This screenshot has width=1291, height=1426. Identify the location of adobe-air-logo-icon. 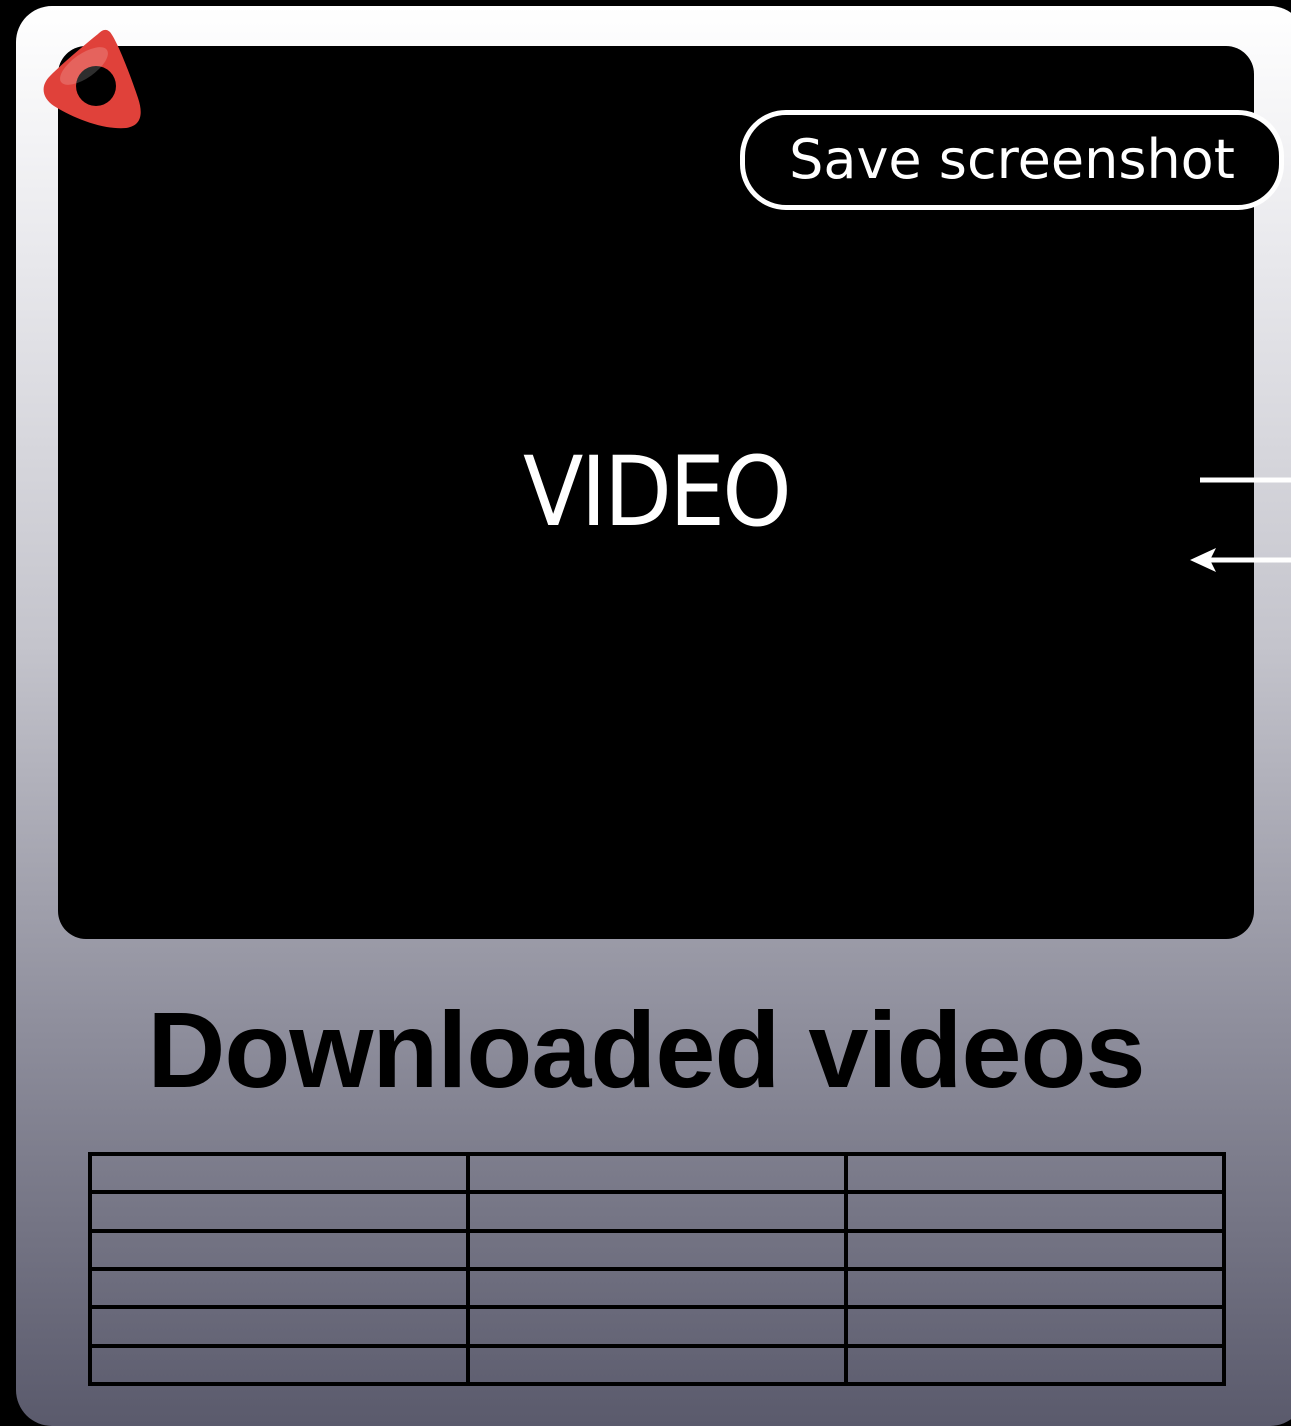
(92, 79).